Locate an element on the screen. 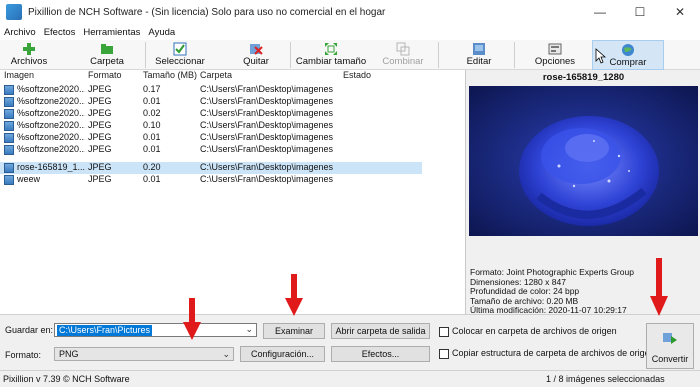 Image resolution: width=700 pixels, height=387 pixels. carpeta-button: Carpeta is located at coordinates (107, 55).